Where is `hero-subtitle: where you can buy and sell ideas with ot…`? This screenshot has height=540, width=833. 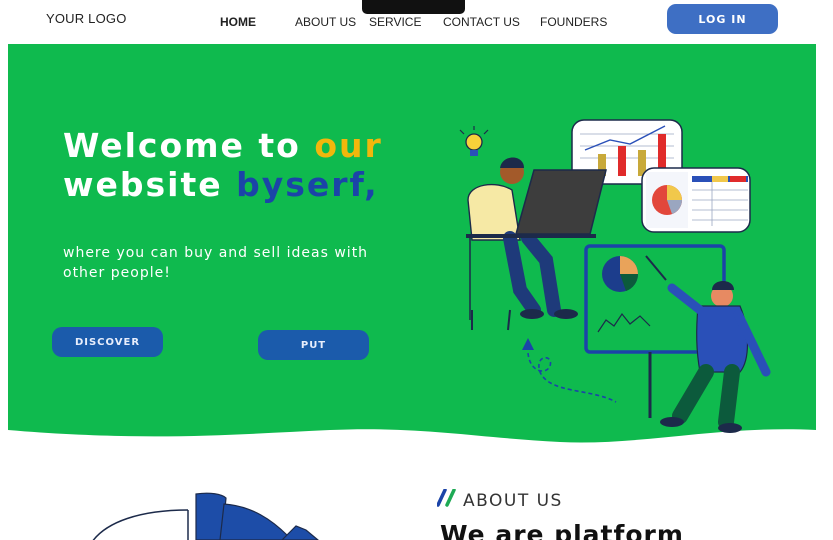 hero-subtitle: where you can buy and sell ideas with ot… is located at coordinates (216, 263).